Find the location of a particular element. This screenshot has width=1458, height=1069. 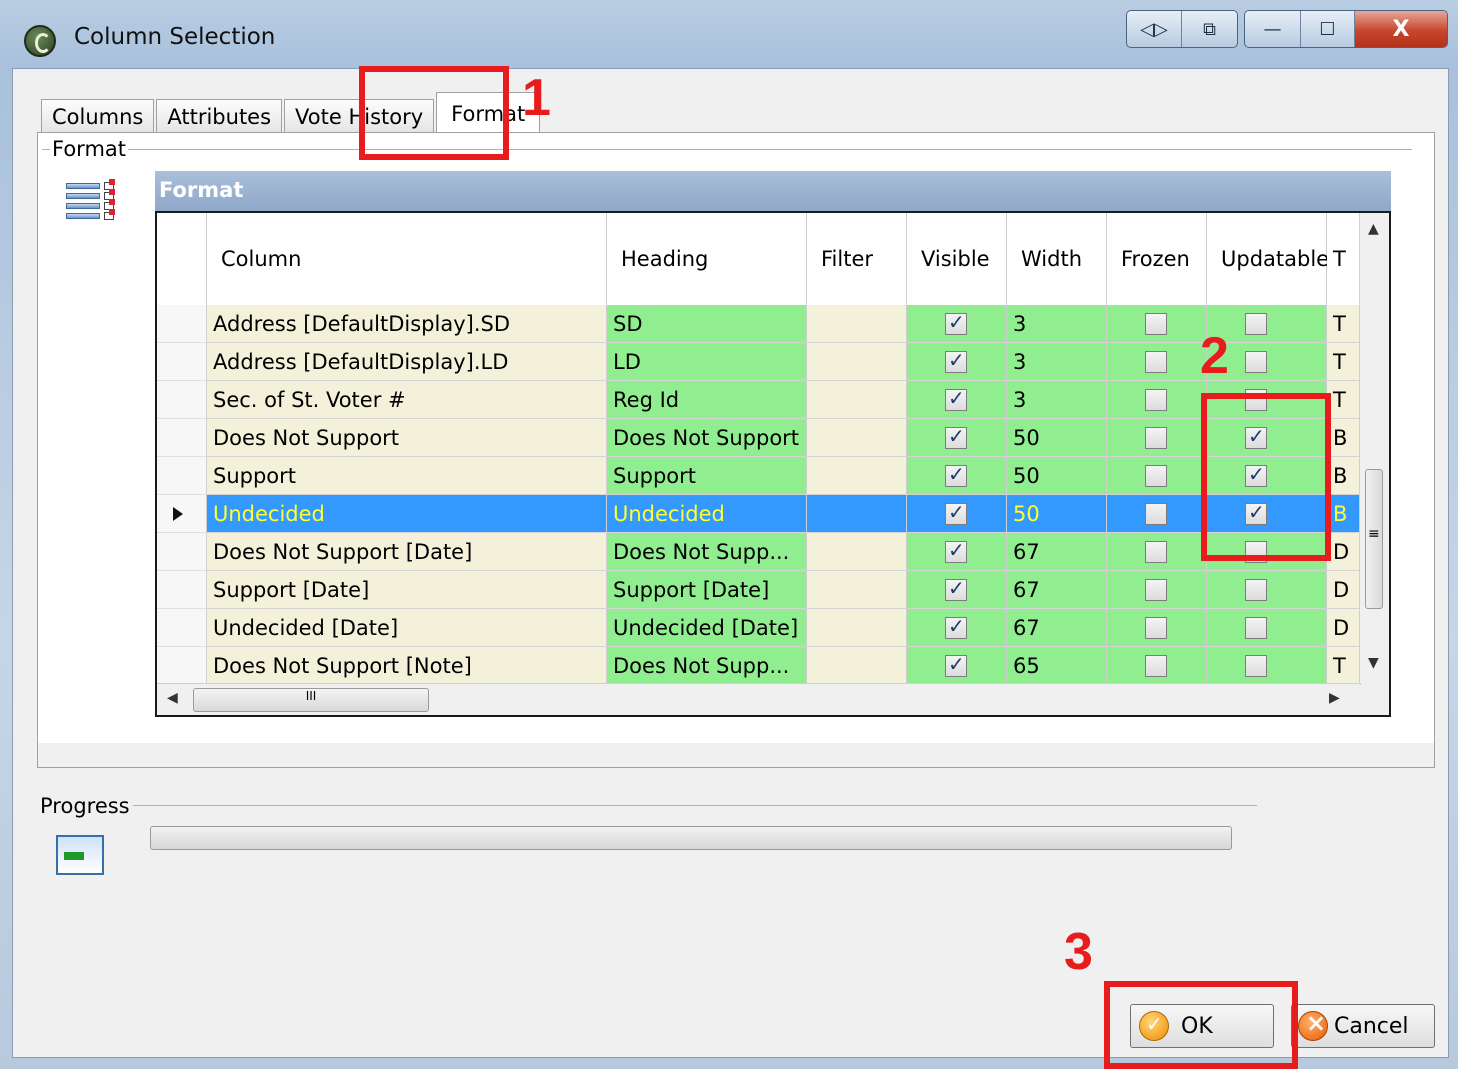

cell-column: Does Not Support is located at coordinates (407, 438).